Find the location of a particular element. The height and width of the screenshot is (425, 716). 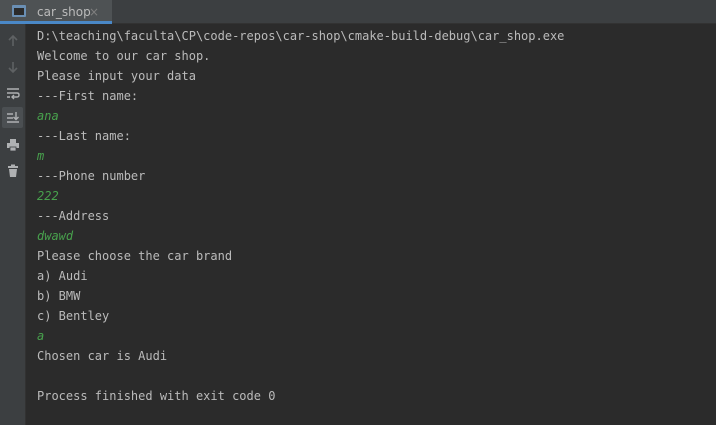

console-input-line: m is located at coordinates (41, 156).